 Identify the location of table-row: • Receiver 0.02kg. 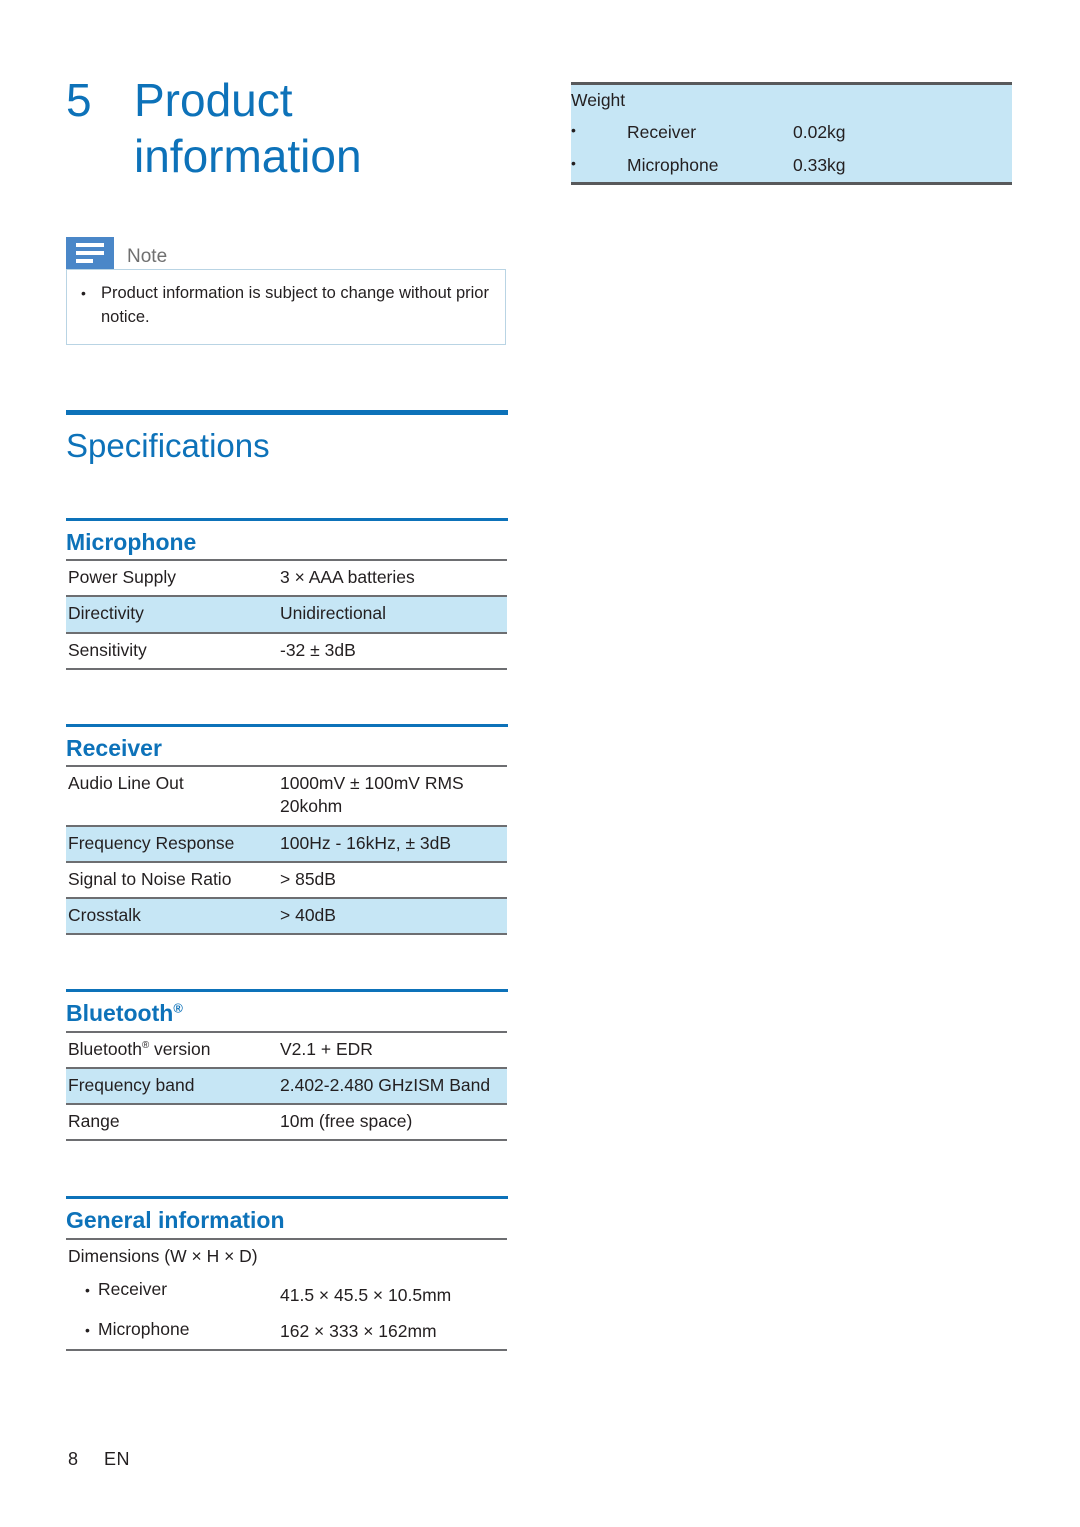
(791, 133).